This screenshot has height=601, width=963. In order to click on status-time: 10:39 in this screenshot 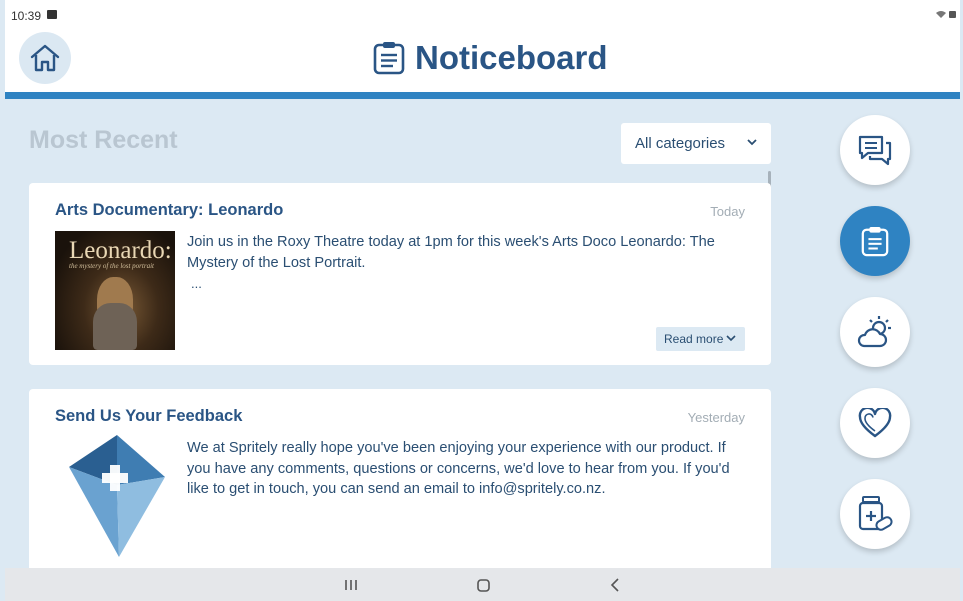, I will do `click(26, 16)`.